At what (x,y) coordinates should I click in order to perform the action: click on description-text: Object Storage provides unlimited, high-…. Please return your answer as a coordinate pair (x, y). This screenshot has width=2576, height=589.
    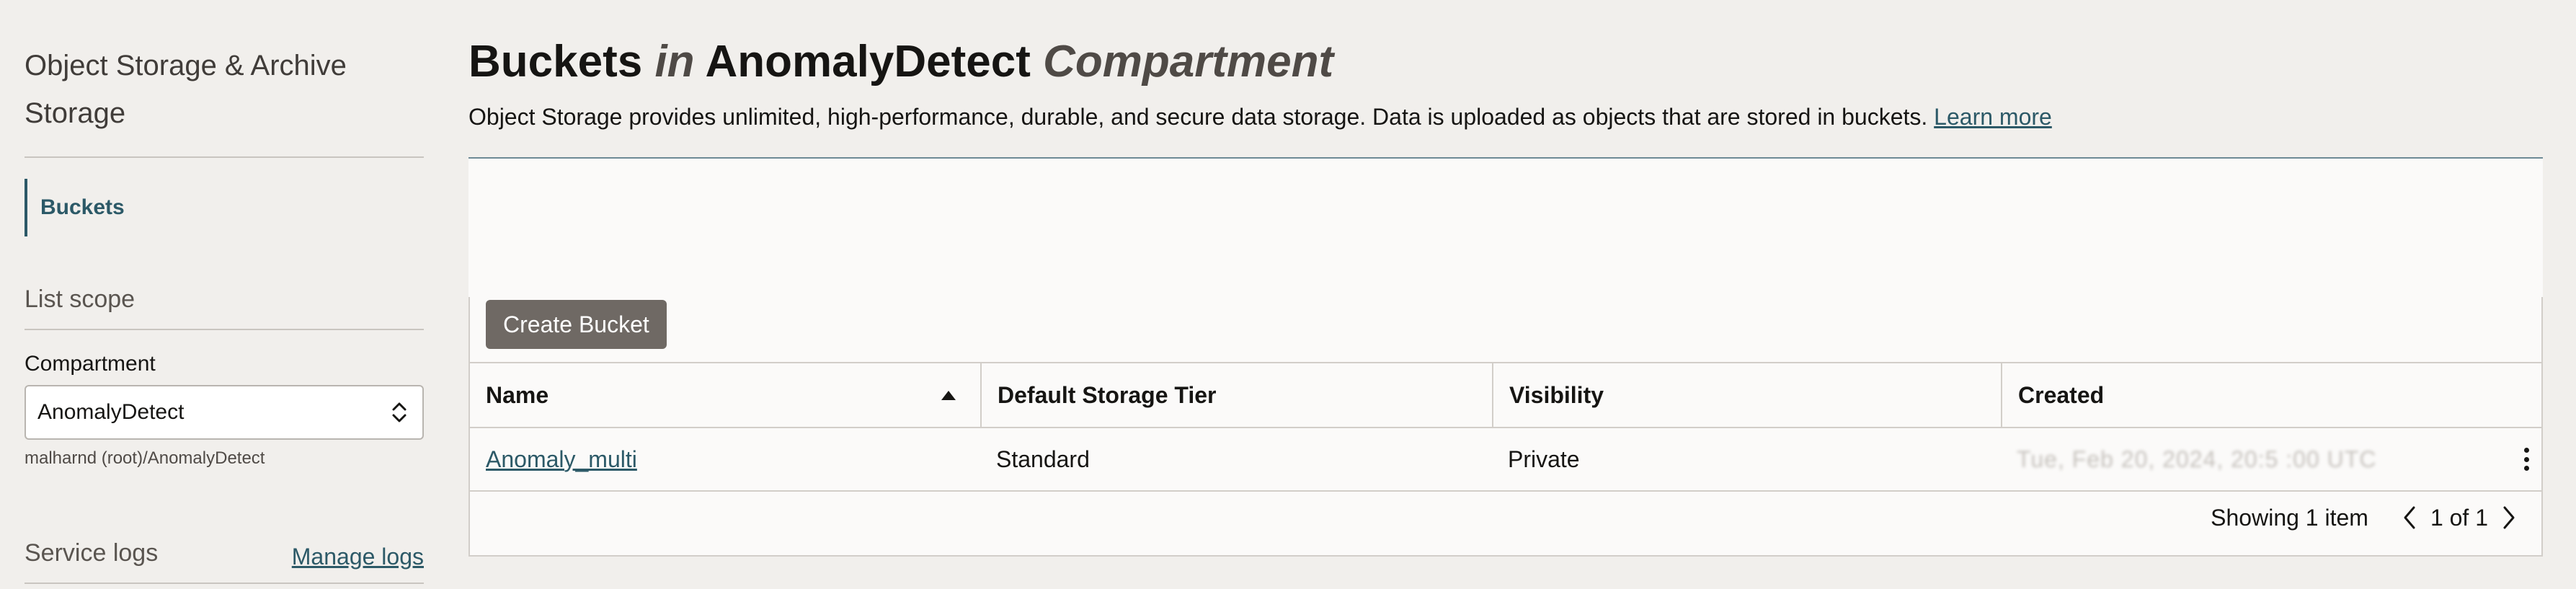
    Looking at the image, I should click on (1198, 117).